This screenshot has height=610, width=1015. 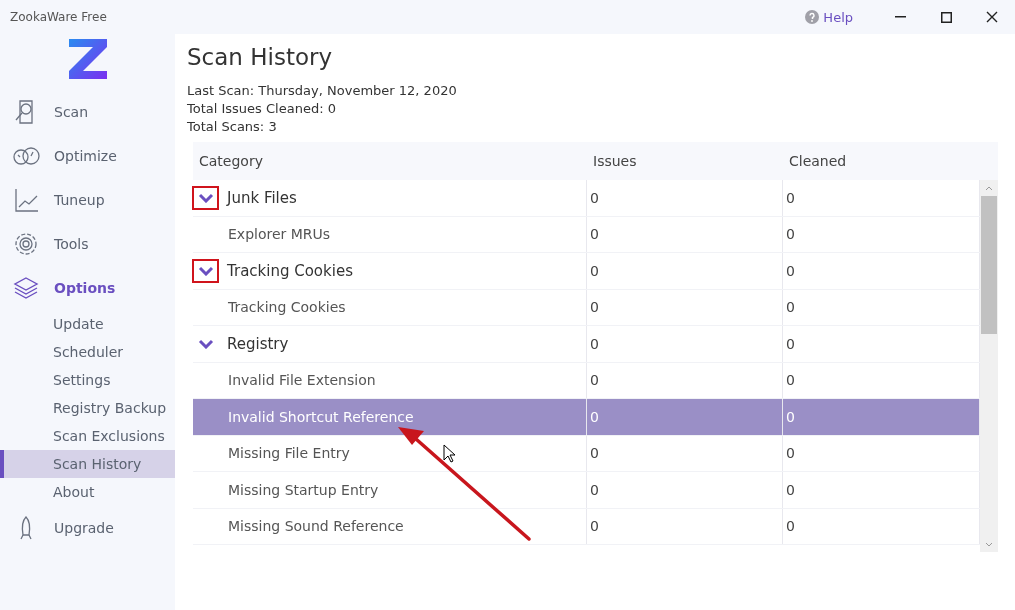 What do you see at coordinates (26, 200) in the screenshot?
I see `line-chart-icon` at bounding box center [26, 200].